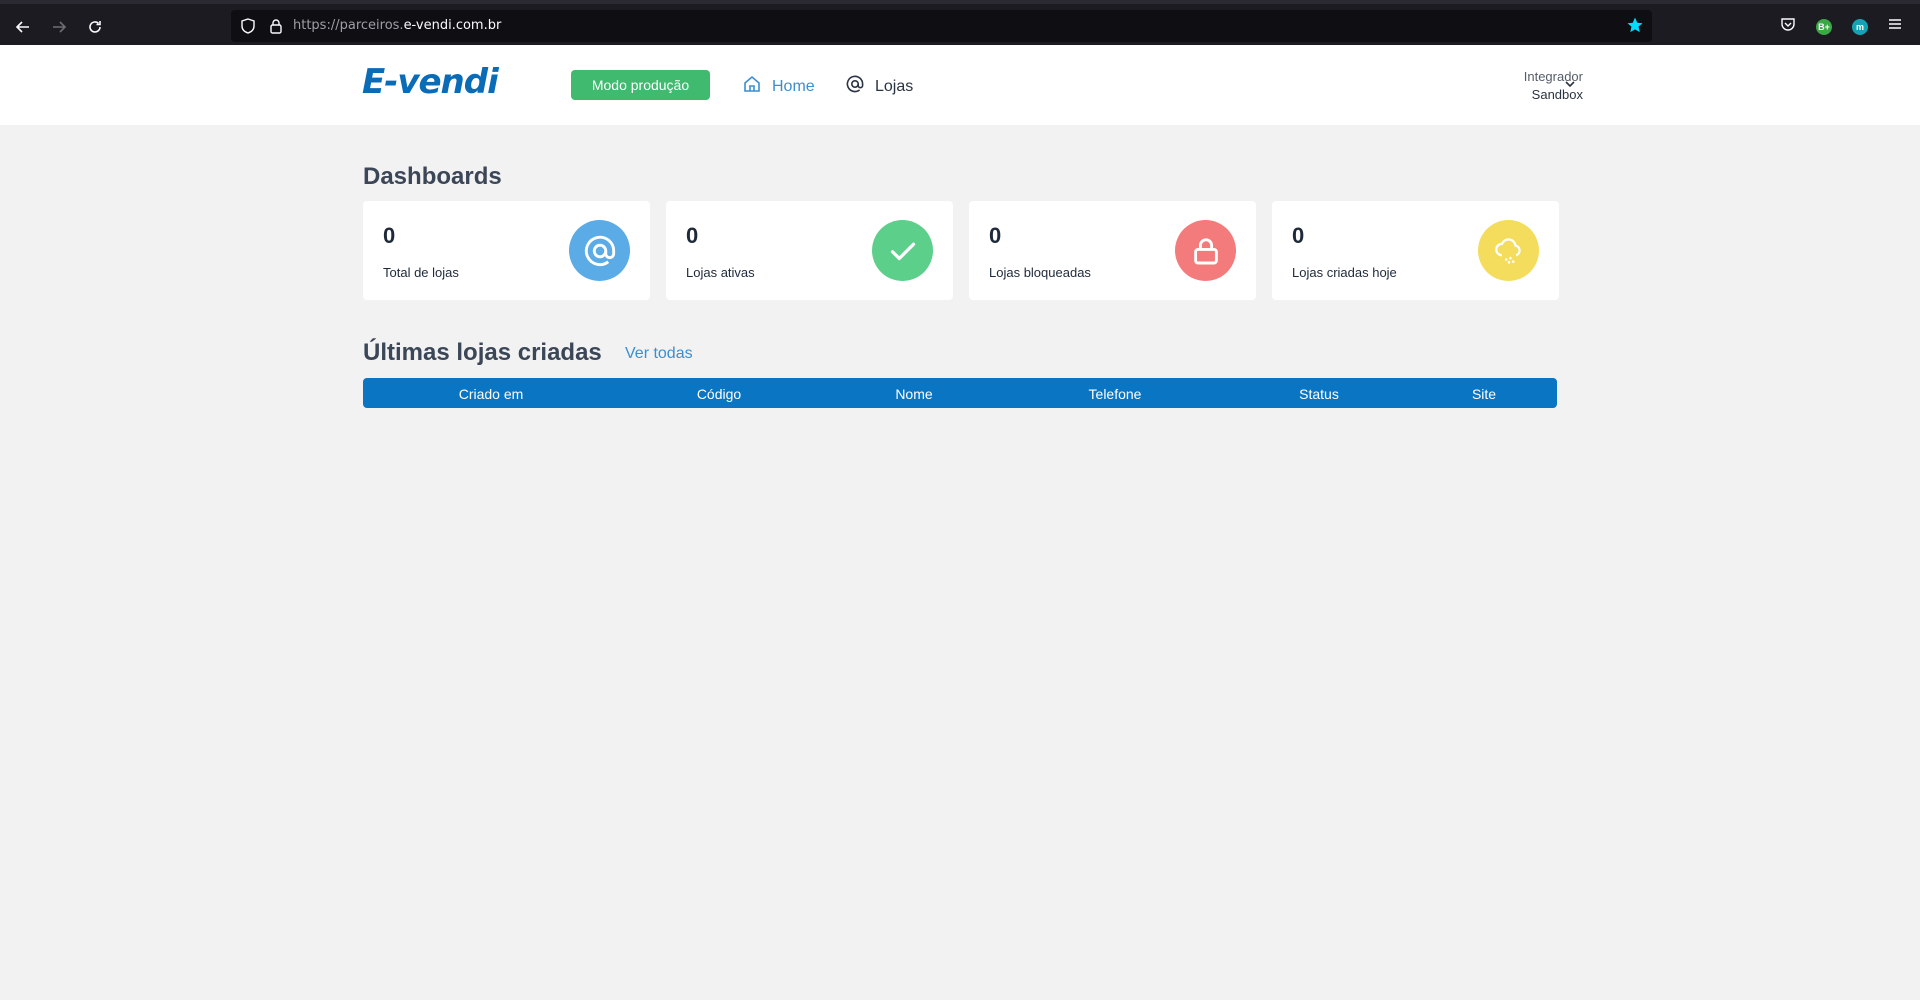 This screenshot has height=1000, width=1920. What do you see at coordinates (809, 250) in the screenshot?
I see `card-lojas-ativas: 0 Lojas ativas` at bounding box center [809, 250].